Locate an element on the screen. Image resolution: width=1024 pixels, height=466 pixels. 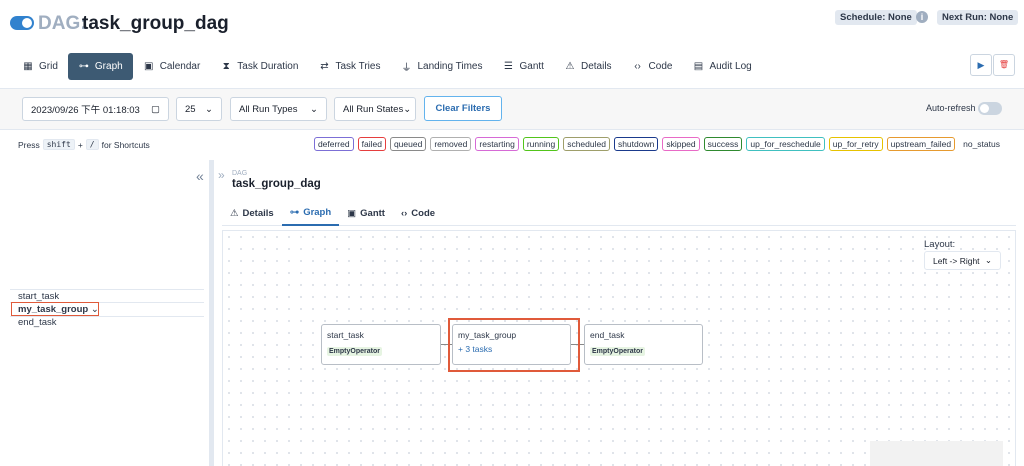
legend-chip-deferred: deferred is located at coordinates (333, 144).